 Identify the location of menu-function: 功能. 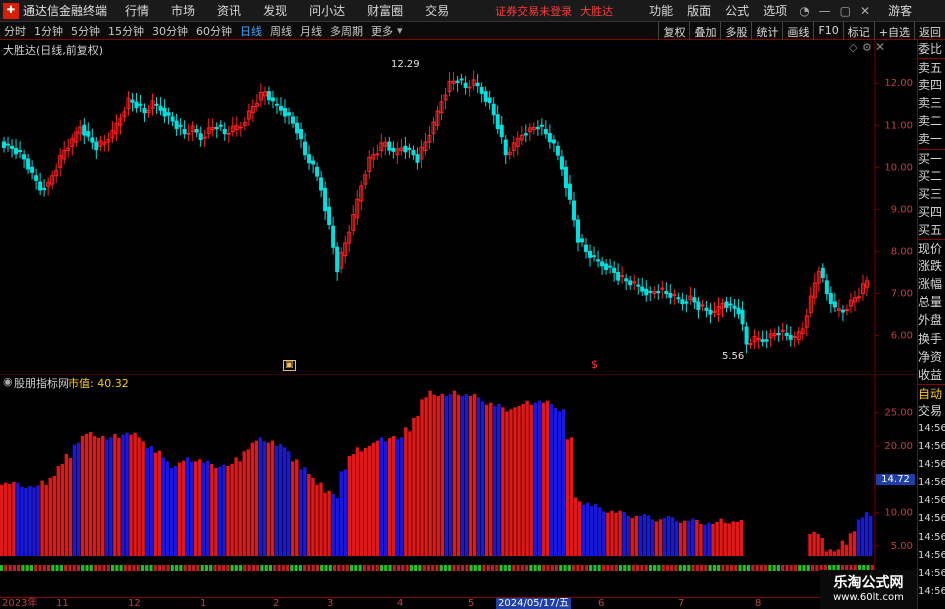
(661, 10).